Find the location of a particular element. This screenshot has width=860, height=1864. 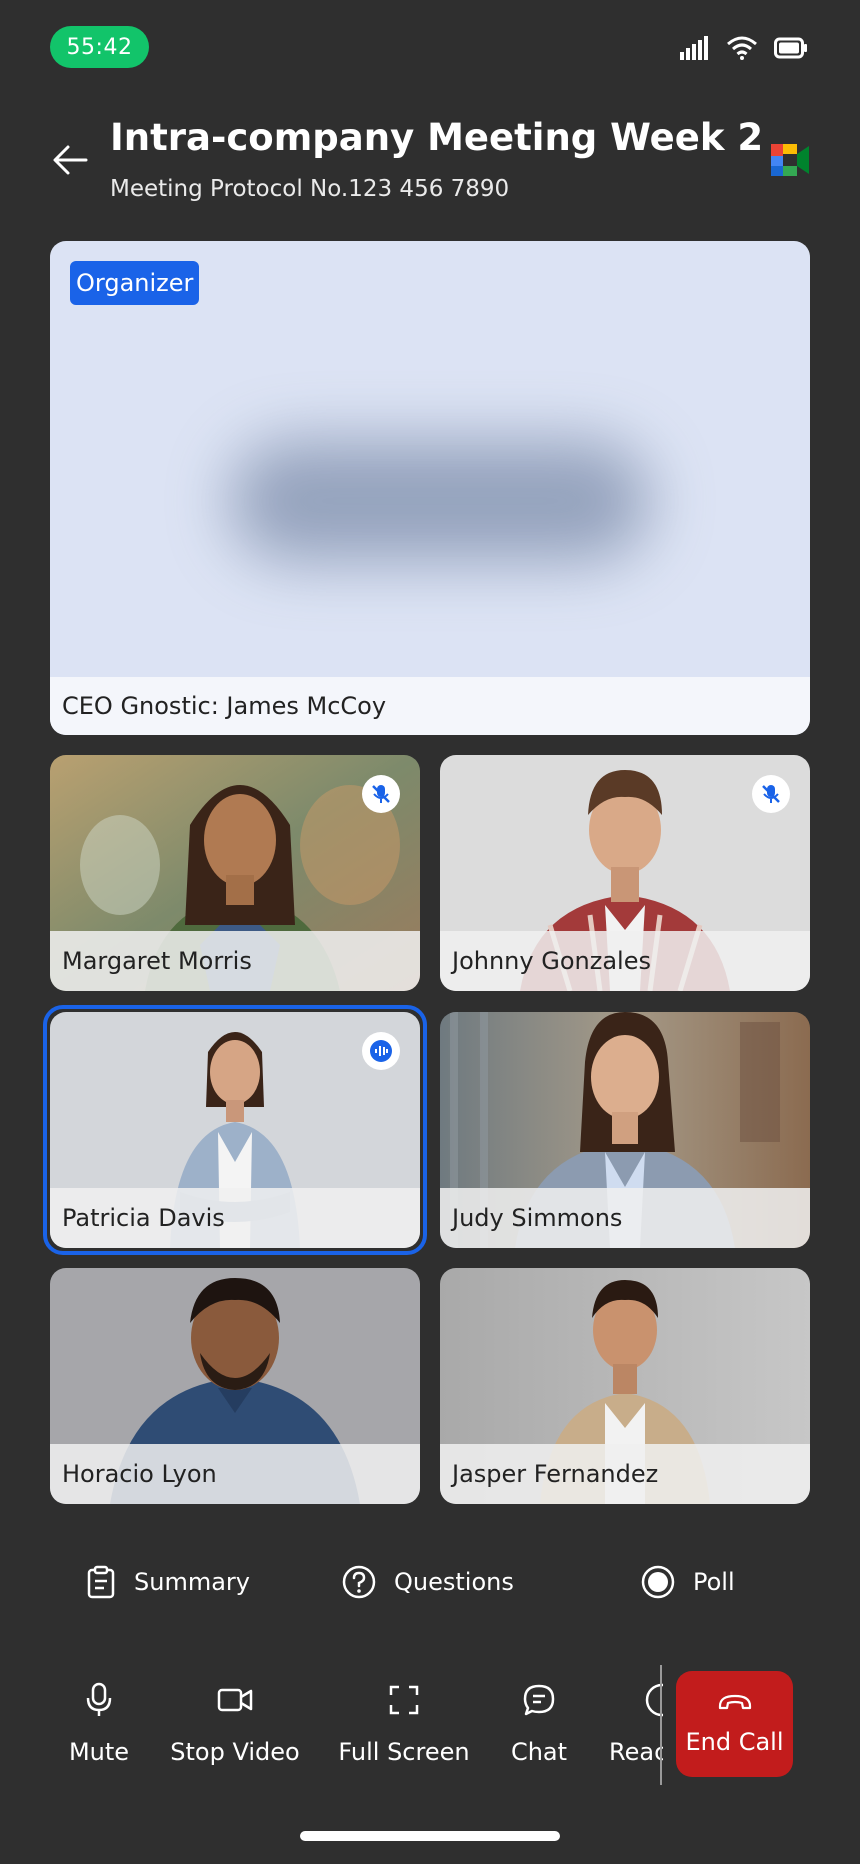

status-icons is located at coordinates (744, 48).